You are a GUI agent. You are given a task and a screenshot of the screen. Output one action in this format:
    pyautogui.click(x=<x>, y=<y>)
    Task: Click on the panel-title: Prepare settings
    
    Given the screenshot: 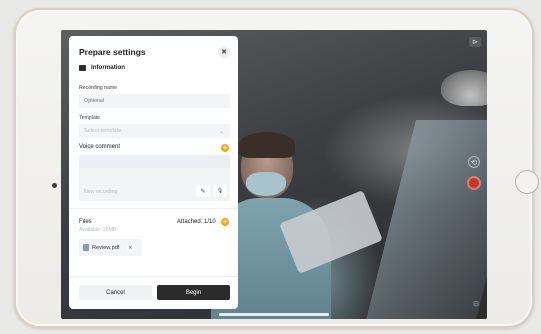 What is the action you would take?
    pyautogui.click(x=112, y=52)
    